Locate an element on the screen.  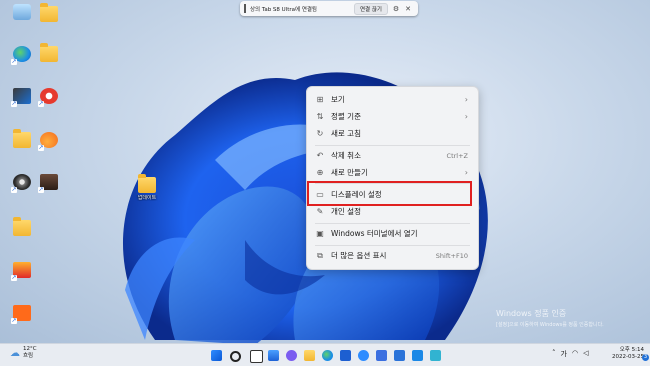
menu-item-new: ⊕ 새로 만들기 › is located at coordinates (392, 172).